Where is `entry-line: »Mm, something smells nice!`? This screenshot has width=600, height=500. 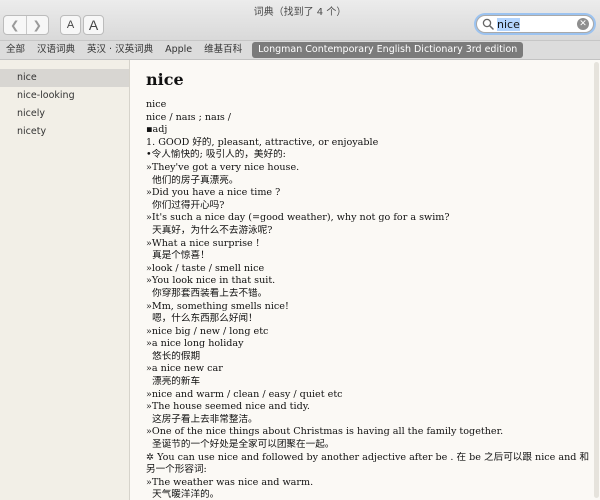 entry-line: »Mm, something smells nice! is located at coordinates (217, 306).